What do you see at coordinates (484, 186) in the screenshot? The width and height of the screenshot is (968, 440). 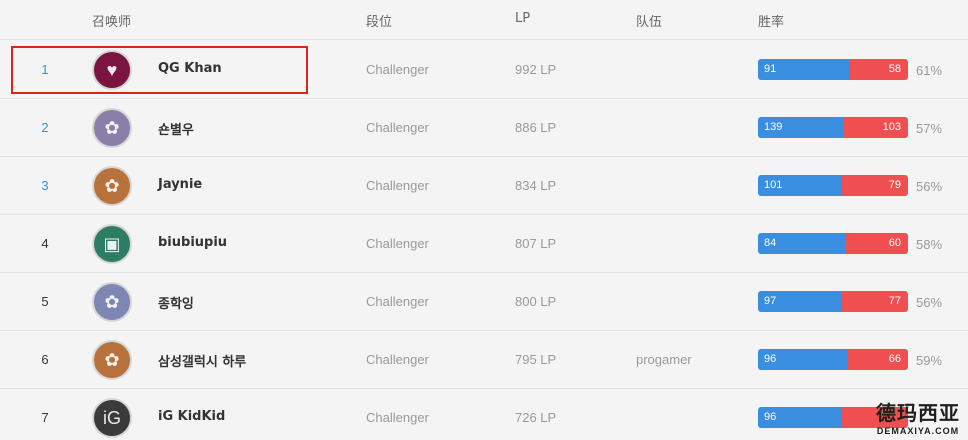 I see `table-row: 3 ✿ Jaynie Challenger 834 LP 101 79 56%` at bounding box center [484, 186].